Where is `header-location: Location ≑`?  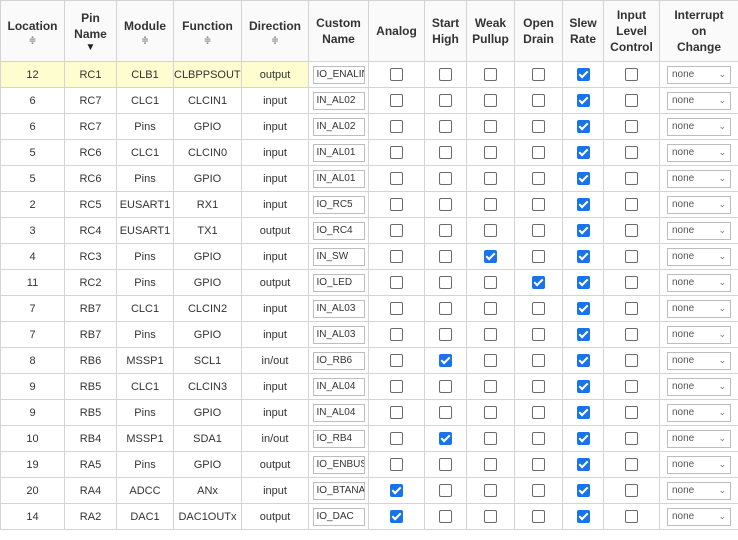 header-location: Location ≑ is located at coordinates (32, 31).